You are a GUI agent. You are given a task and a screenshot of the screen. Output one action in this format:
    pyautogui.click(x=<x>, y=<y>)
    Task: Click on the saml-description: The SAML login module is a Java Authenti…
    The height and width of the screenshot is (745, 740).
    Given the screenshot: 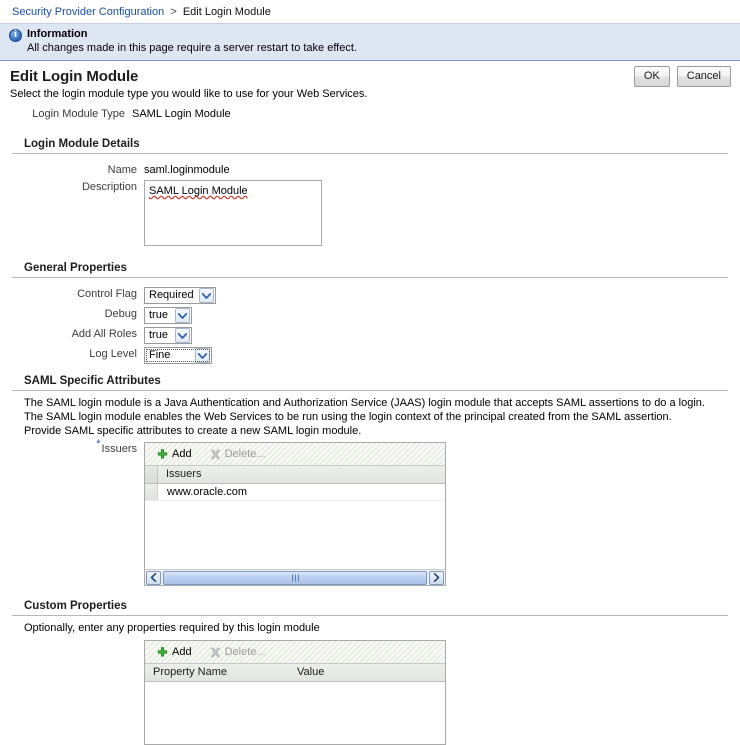 What is the action you would take?
    pyautogui.click(x=370, y=415)
    